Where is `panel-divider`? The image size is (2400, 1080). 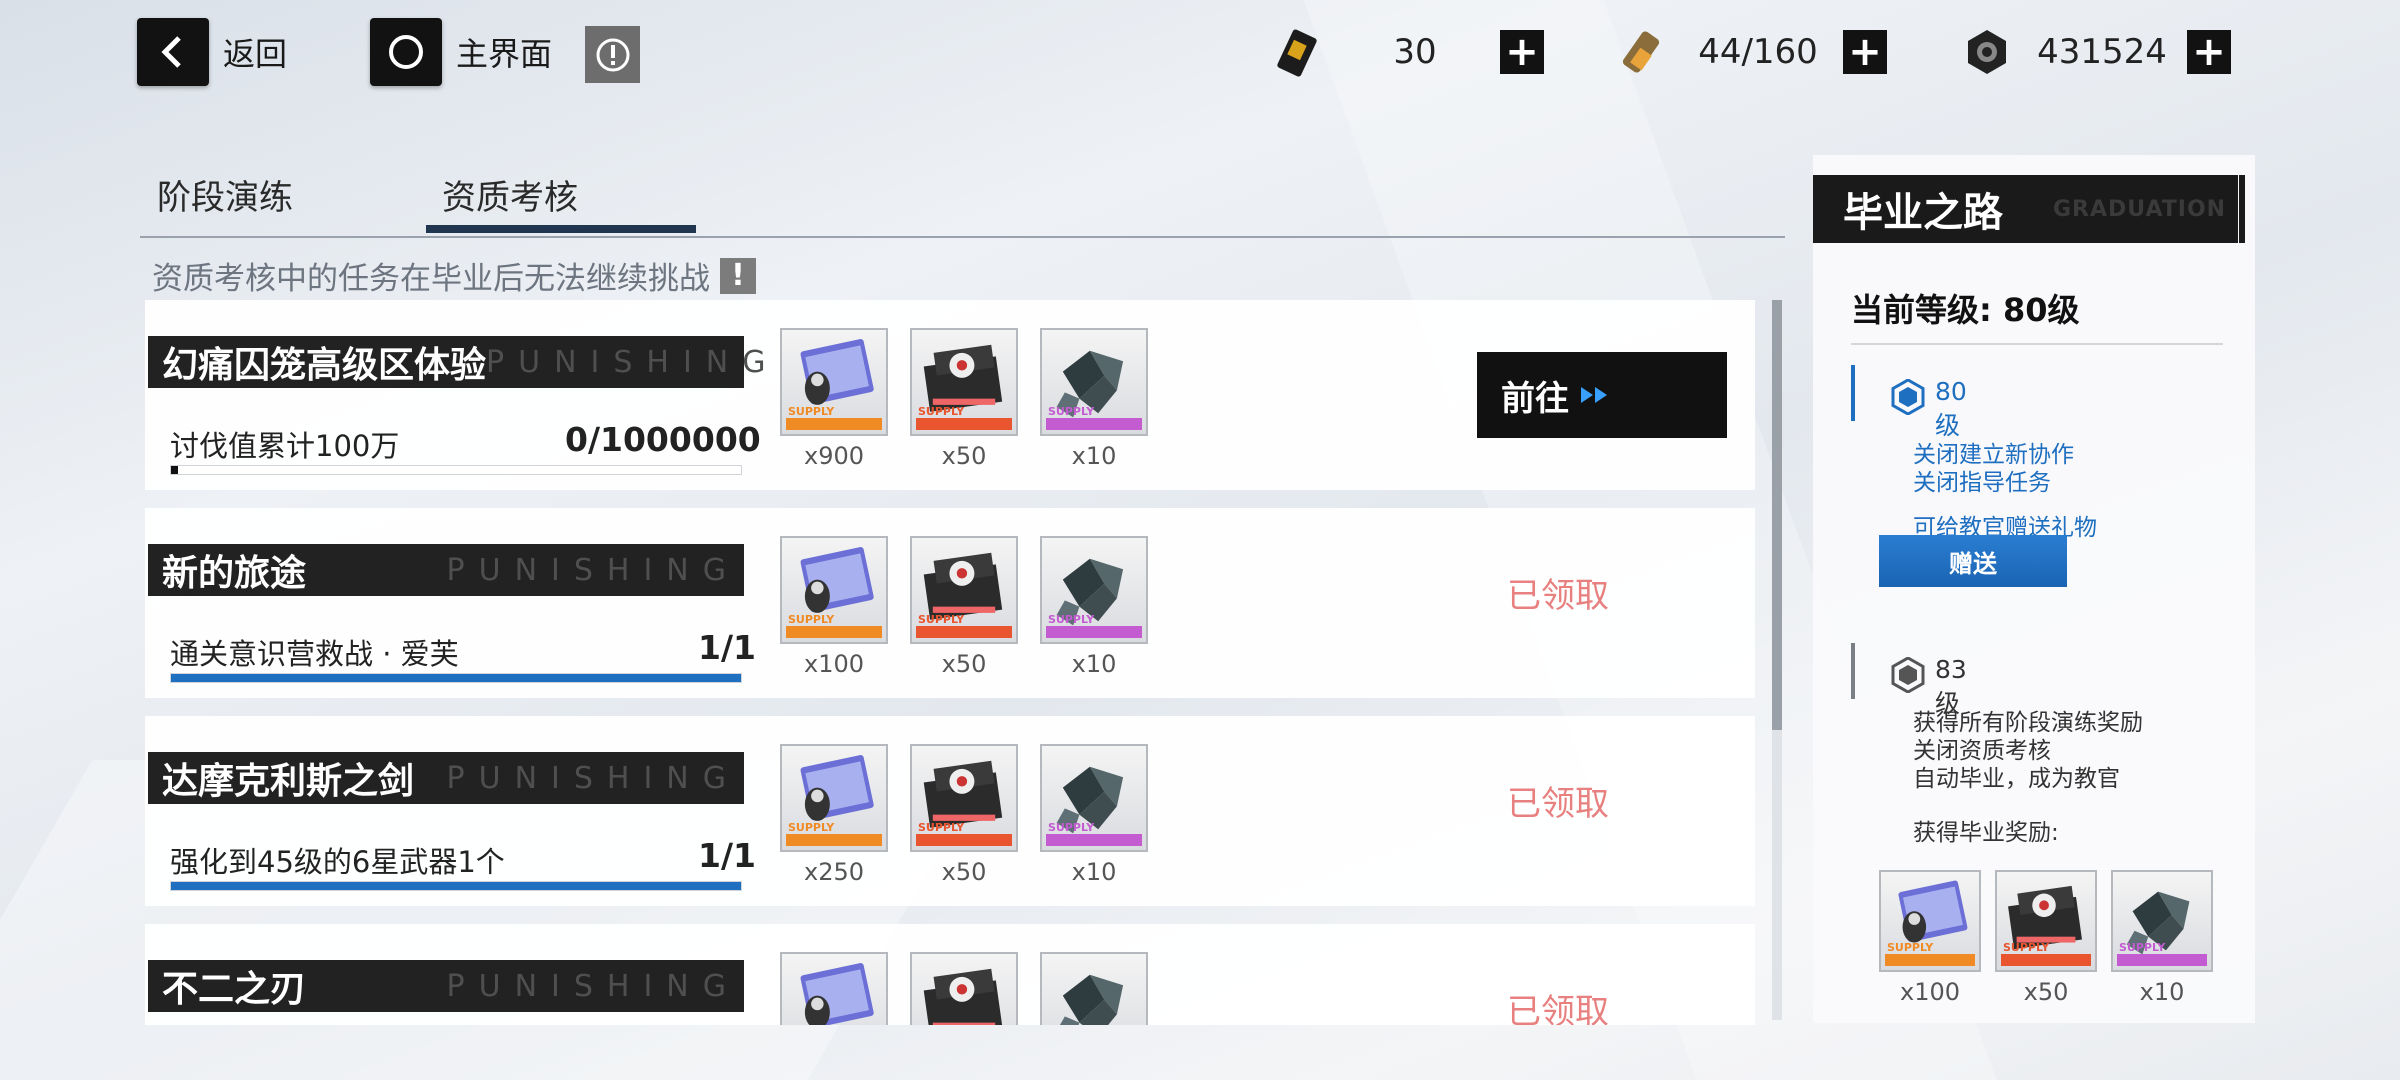 panel-divider is located at coordinates (2037, 344).